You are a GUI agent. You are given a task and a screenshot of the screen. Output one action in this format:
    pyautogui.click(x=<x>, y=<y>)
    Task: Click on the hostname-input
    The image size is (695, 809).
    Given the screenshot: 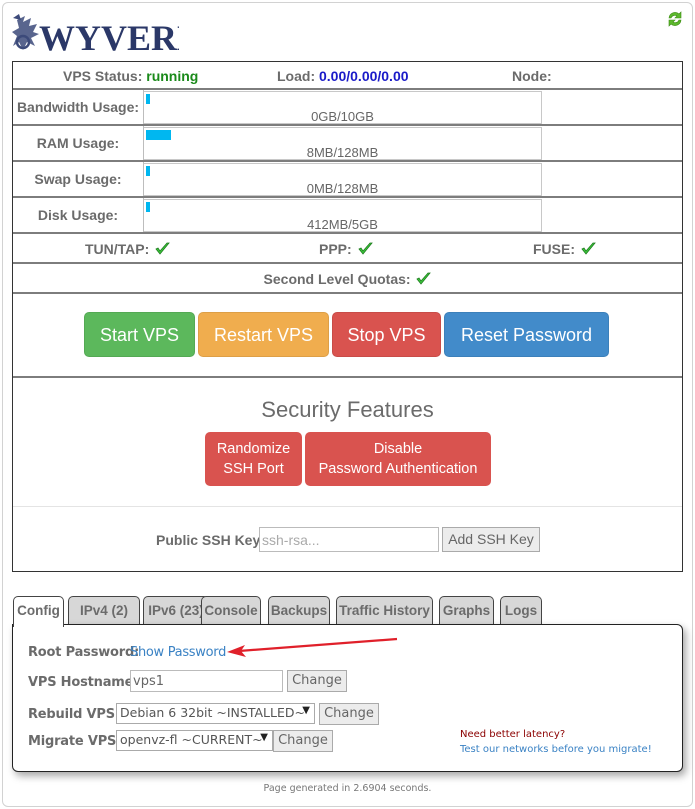 What is the action you would take?
    pyautogui.click(x=206, y=681)
    